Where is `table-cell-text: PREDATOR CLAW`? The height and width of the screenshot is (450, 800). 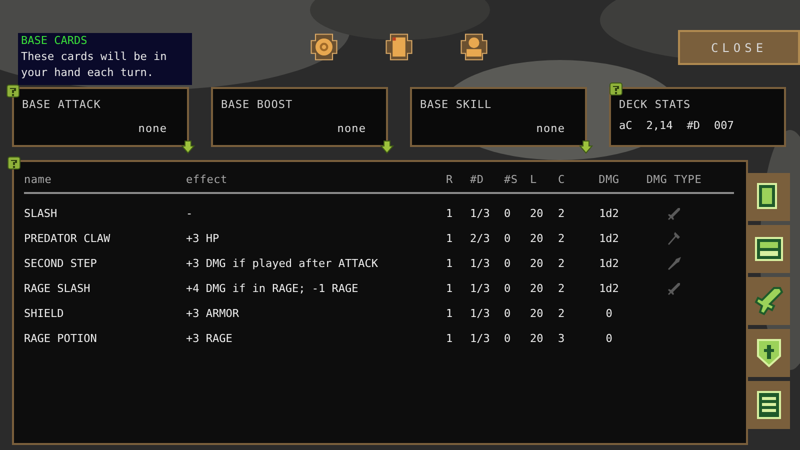
table-cell-text: PREDATOR CLAW is located at coordinates (68, 238).